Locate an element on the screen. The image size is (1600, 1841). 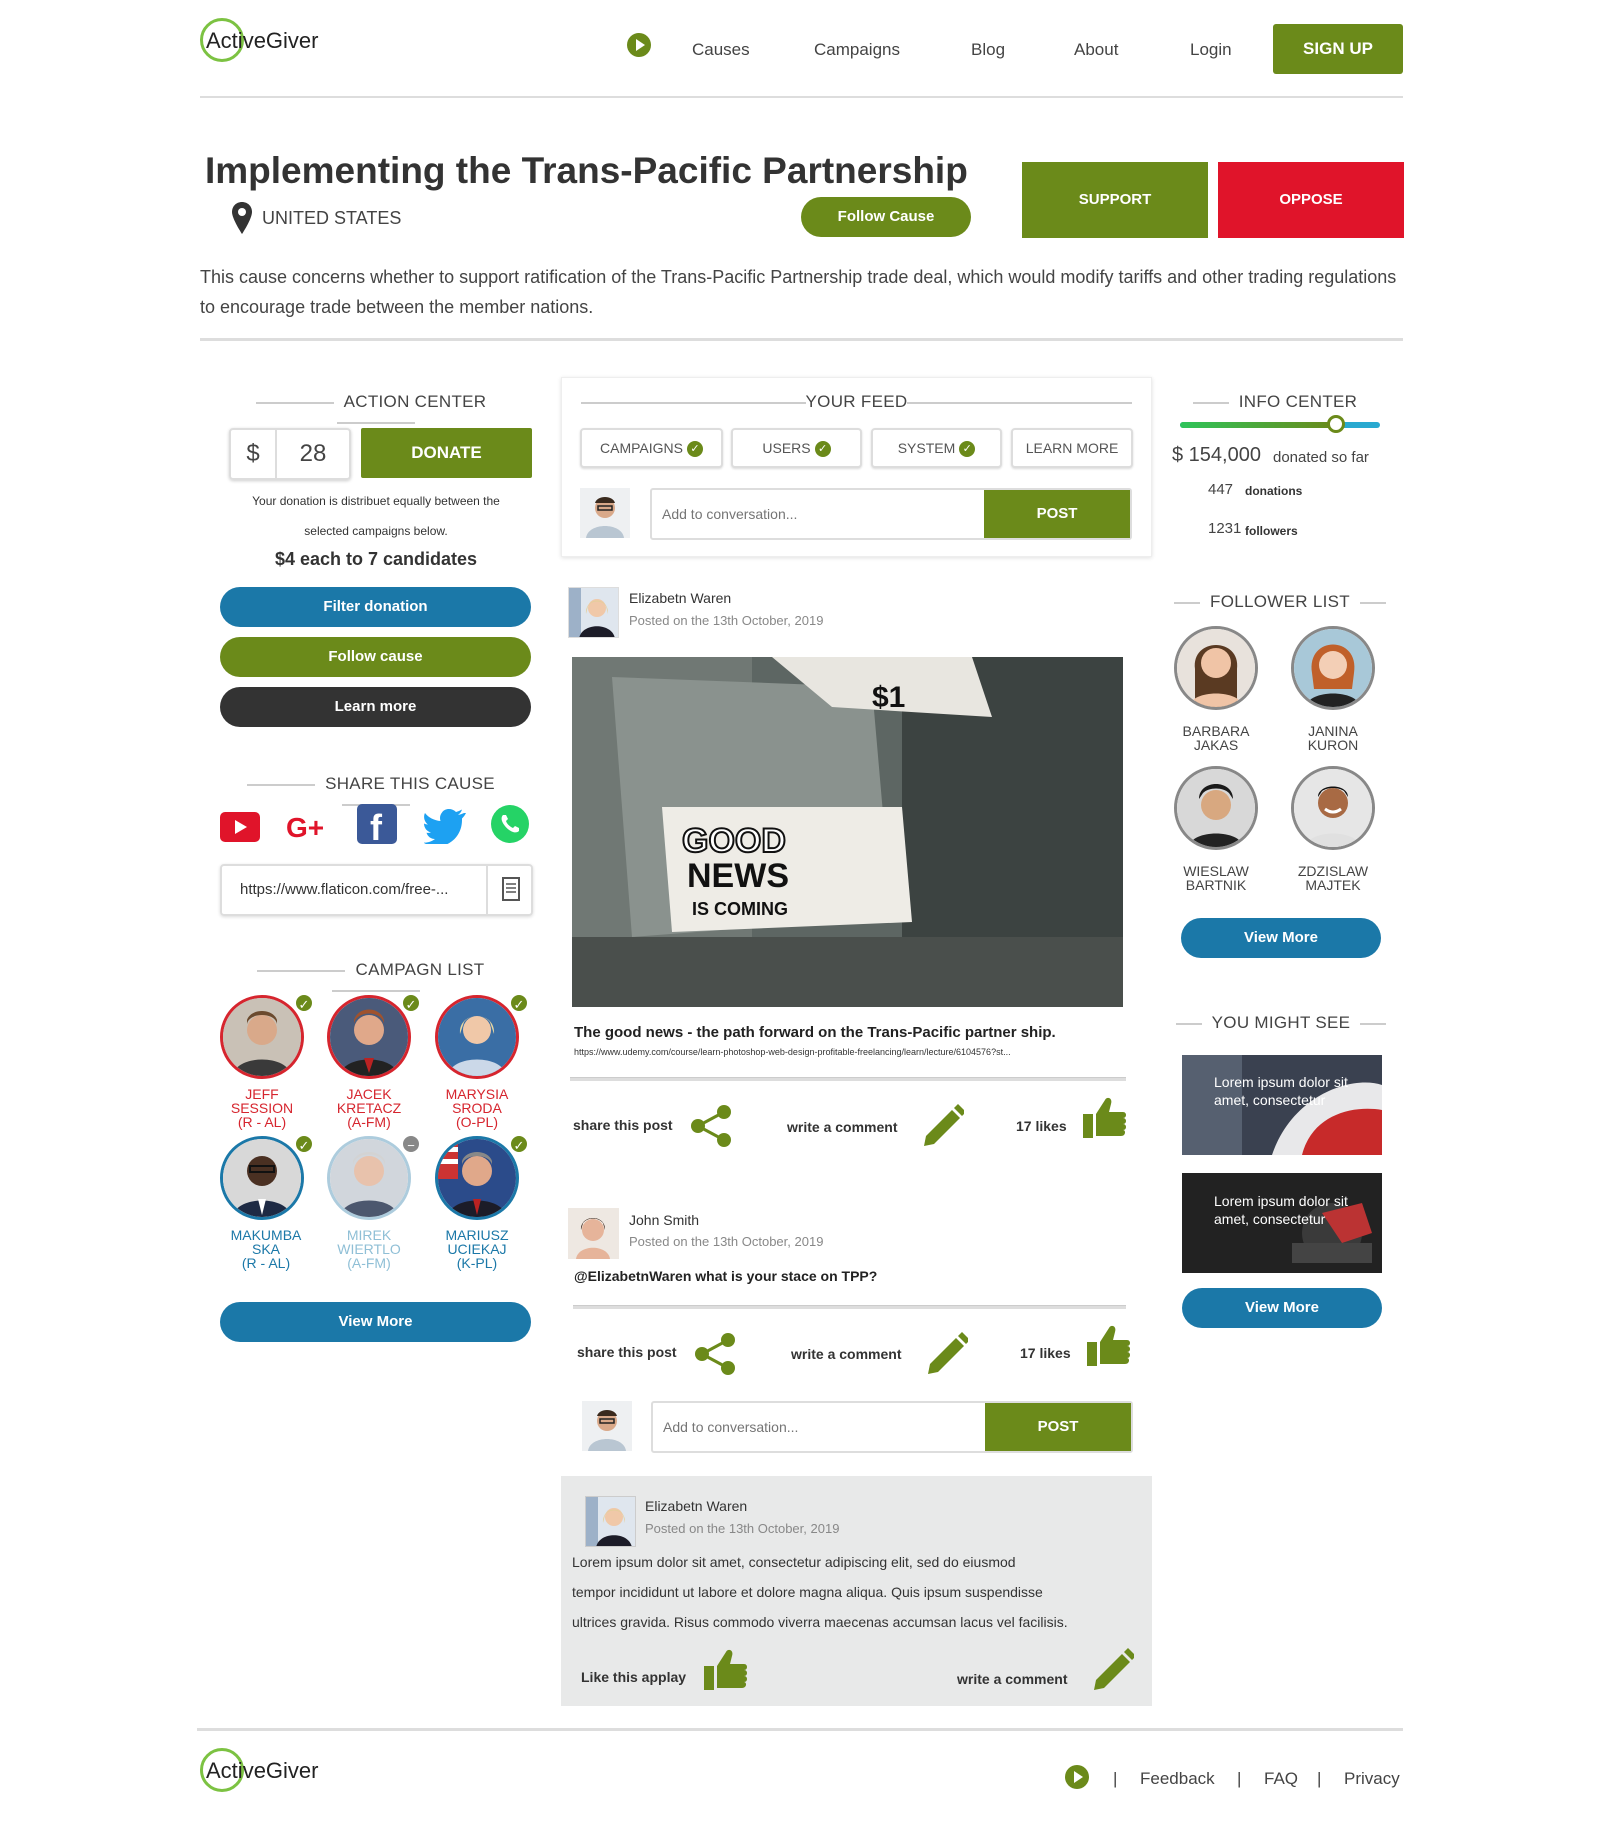
nav-causes: Causes is located at coordinates (721, 50).